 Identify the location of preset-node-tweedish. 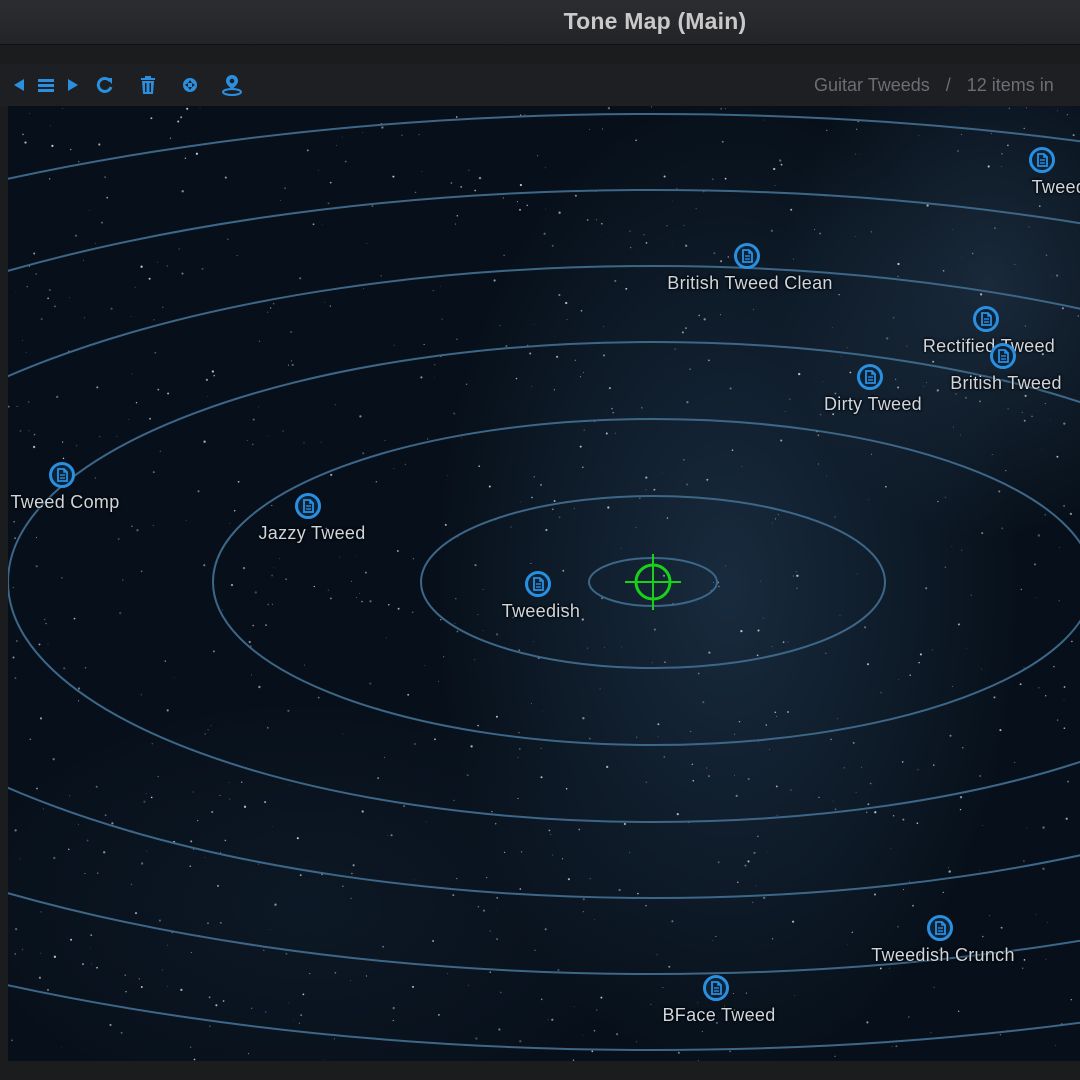
(538, 584).